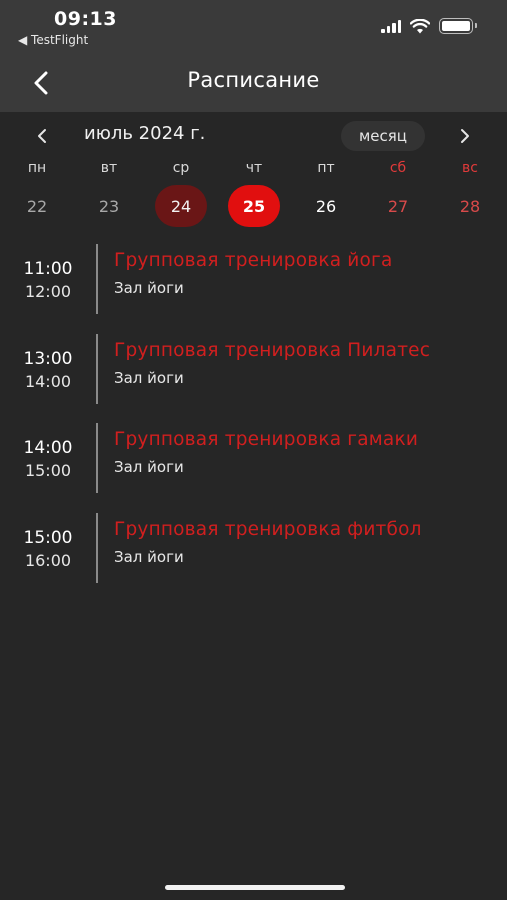 Image resolution: width=507 pixels, height=900 pixels. What do you see at coordinates (326, 206) in the screenshot?
I see `date-cell: 26` at bounding box center [326, 206].